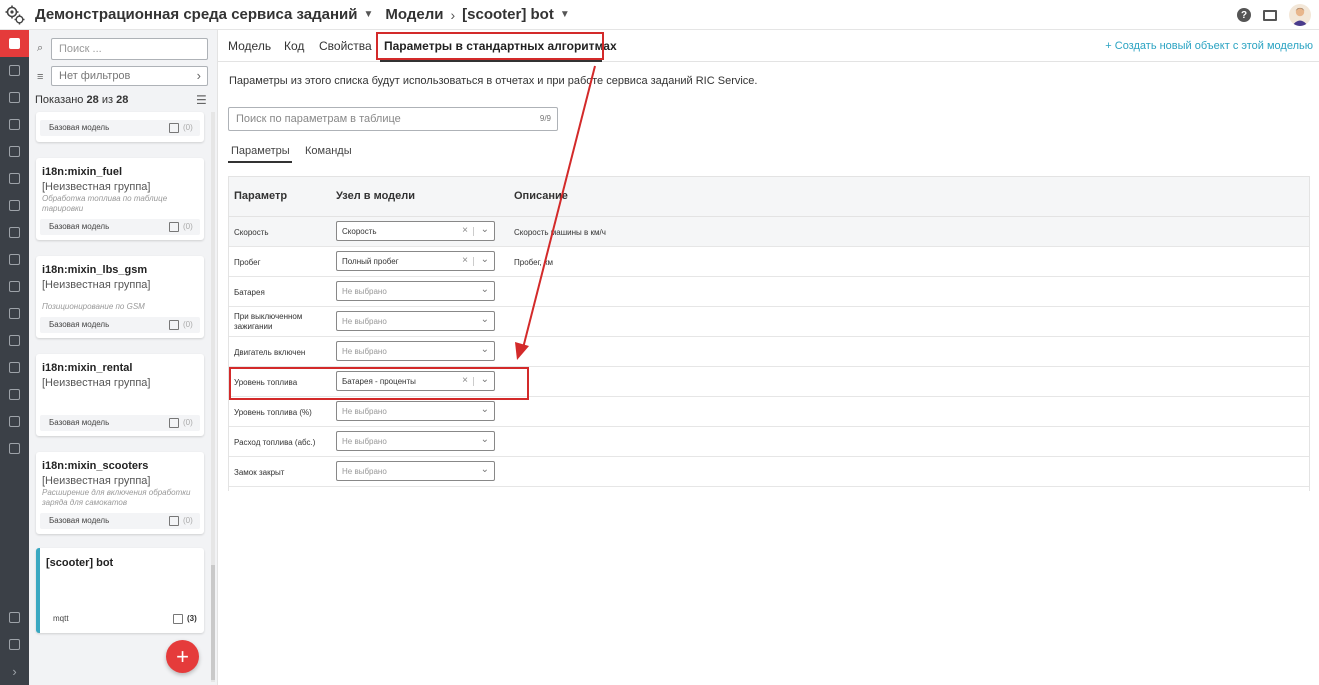  What do you see at coordinates (182, 656) in the screenshot?
I see `add-model-button: +` at bounding box center [182, 656].